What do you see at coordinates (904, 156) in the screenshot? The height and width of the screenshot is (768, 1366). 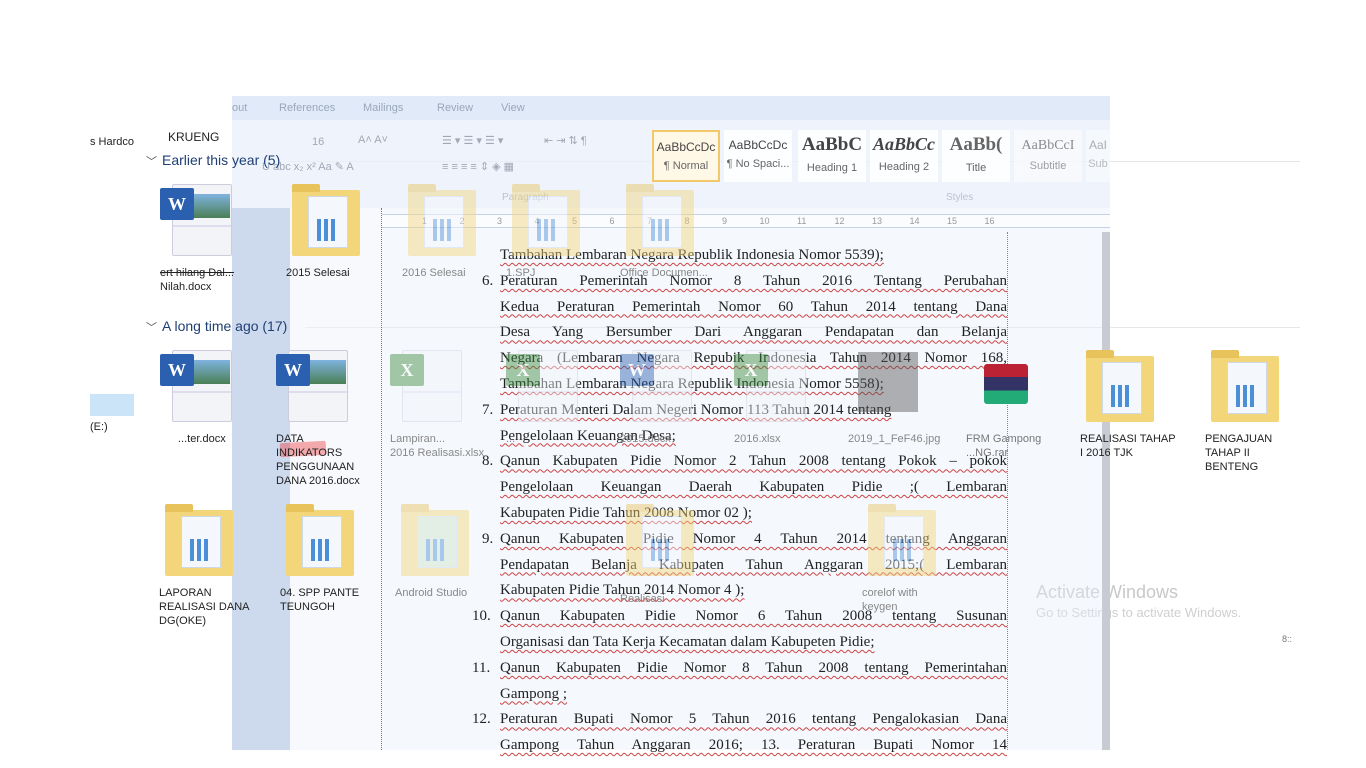 I see `style-heading-2: AaBbCc Heading 2` at bounding box center [904, 156].